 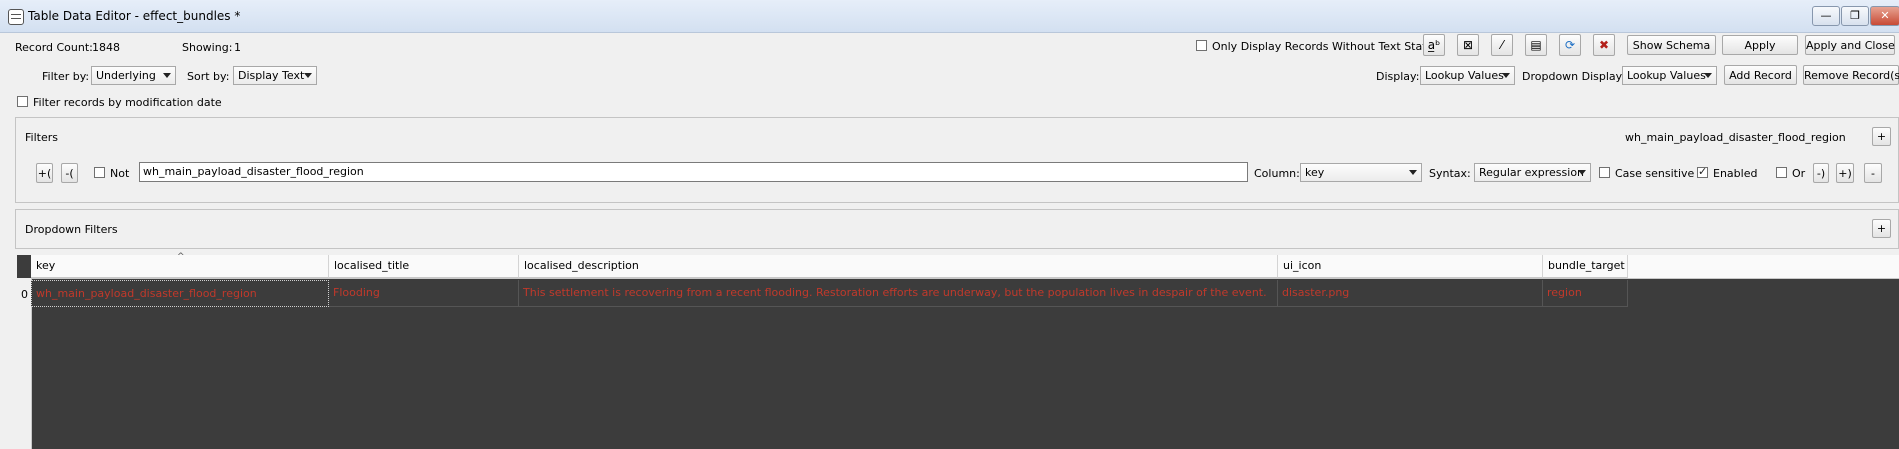 What do you see at coordinates (180, 293) in the screenshot?
I see `table-cell-key: wh_main_payload_disaster_flood_region` at bounding box center [180, 293].